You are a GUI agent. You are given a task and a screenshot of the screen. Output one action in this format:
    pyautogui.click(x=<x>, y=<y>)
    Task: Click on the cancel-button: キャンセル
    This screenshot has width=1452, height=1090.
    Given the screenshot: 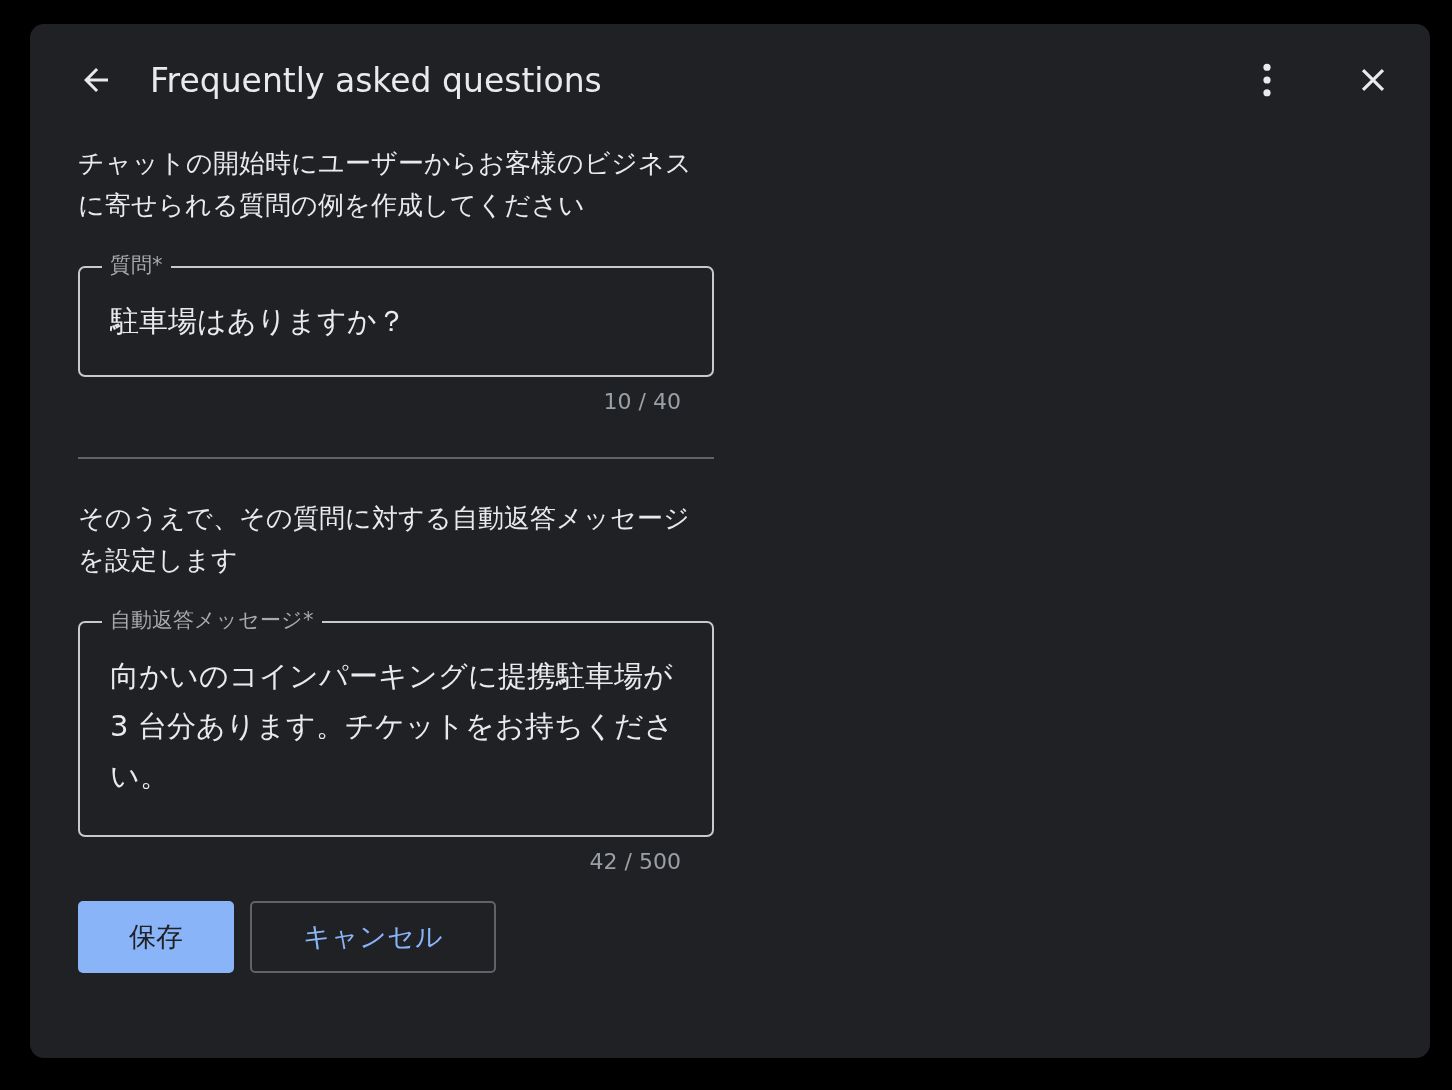 What is the action you would take?
    pyautogui.click(x=373, y=937)
    